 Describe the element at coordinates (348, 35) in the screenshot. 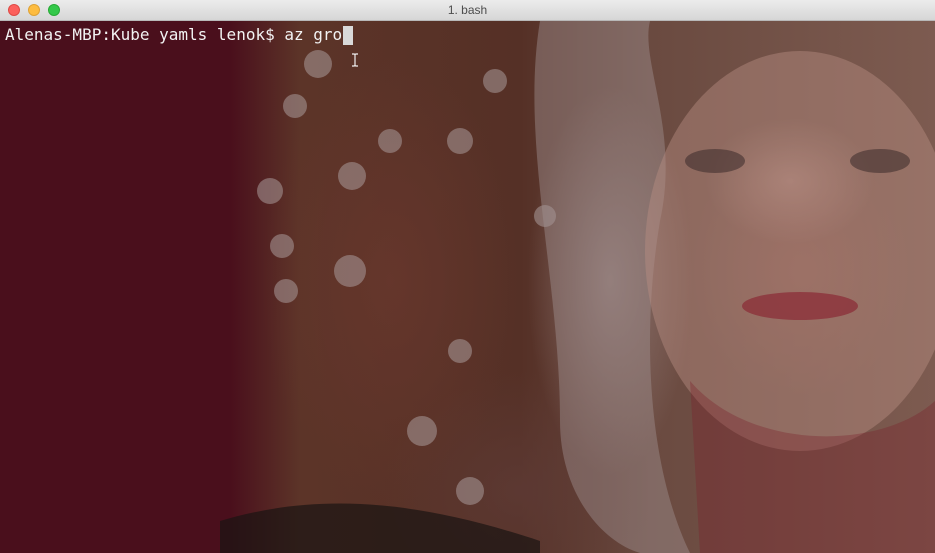

I see `block-cursor` at that location.